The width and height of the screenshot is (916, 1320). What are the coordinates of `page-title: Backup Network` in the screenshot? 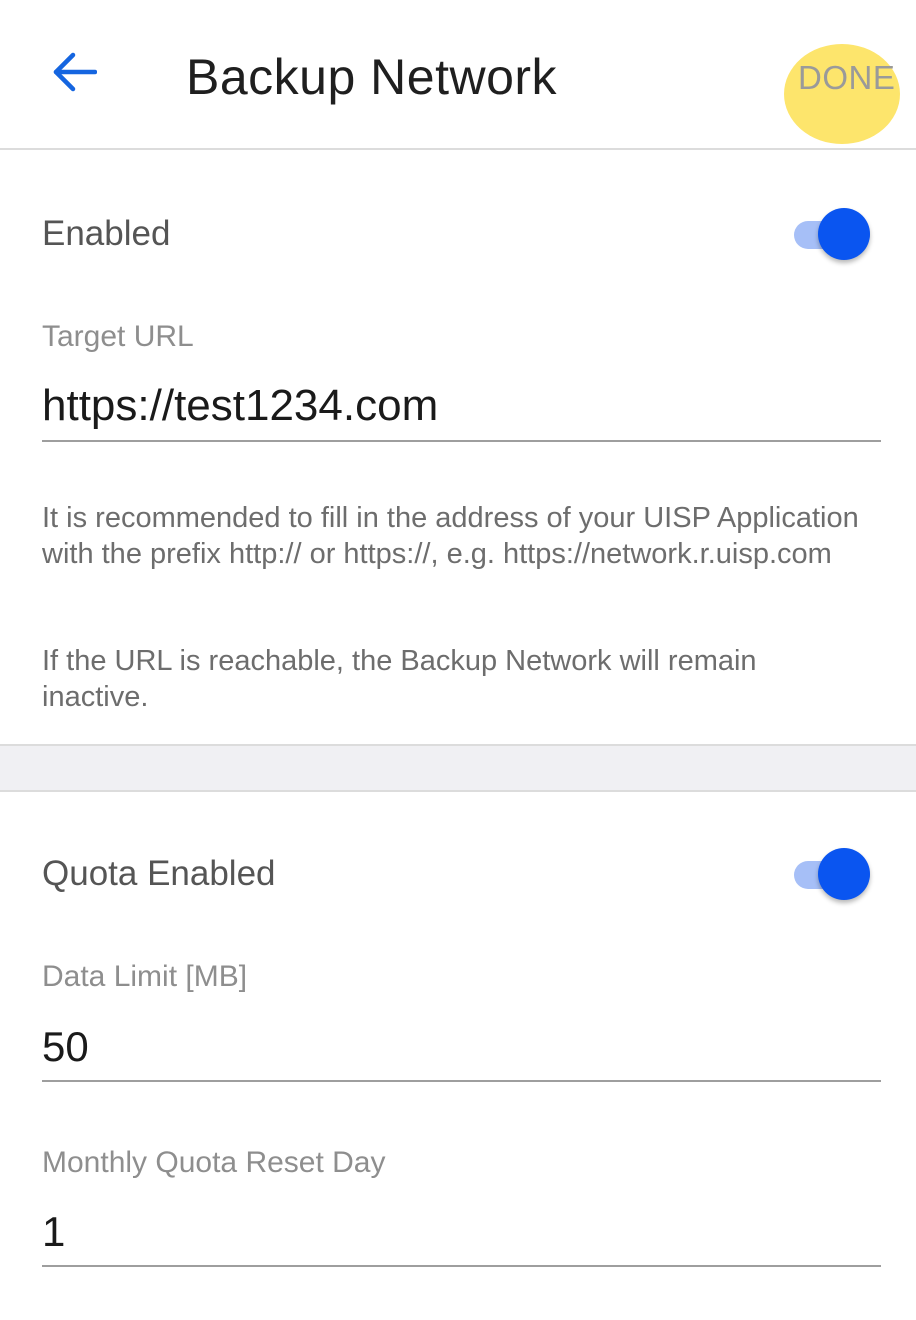 It's located at (372, 77).